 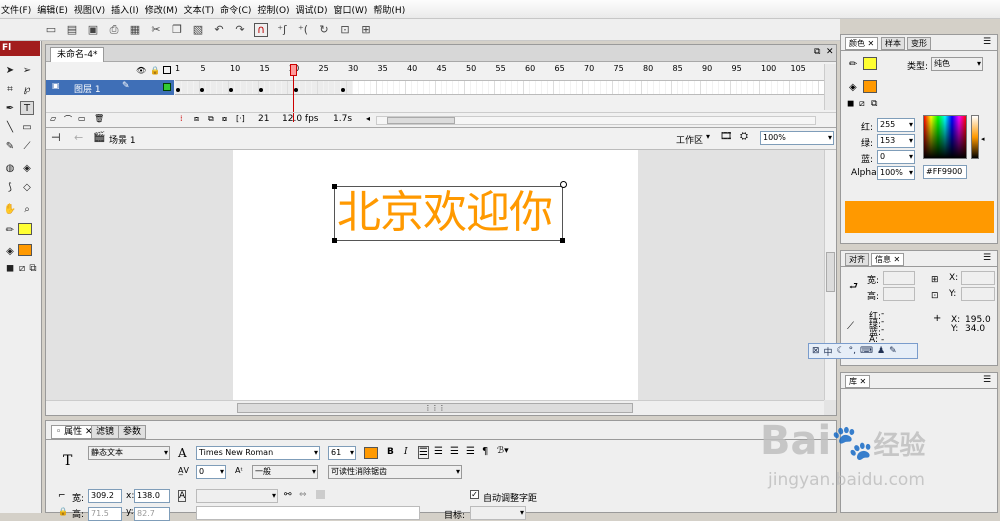 What do you see at coordinates (202, 9) in the screenshot?
I see `menu-text: 文本(T)` at bounding box center [202, 9].